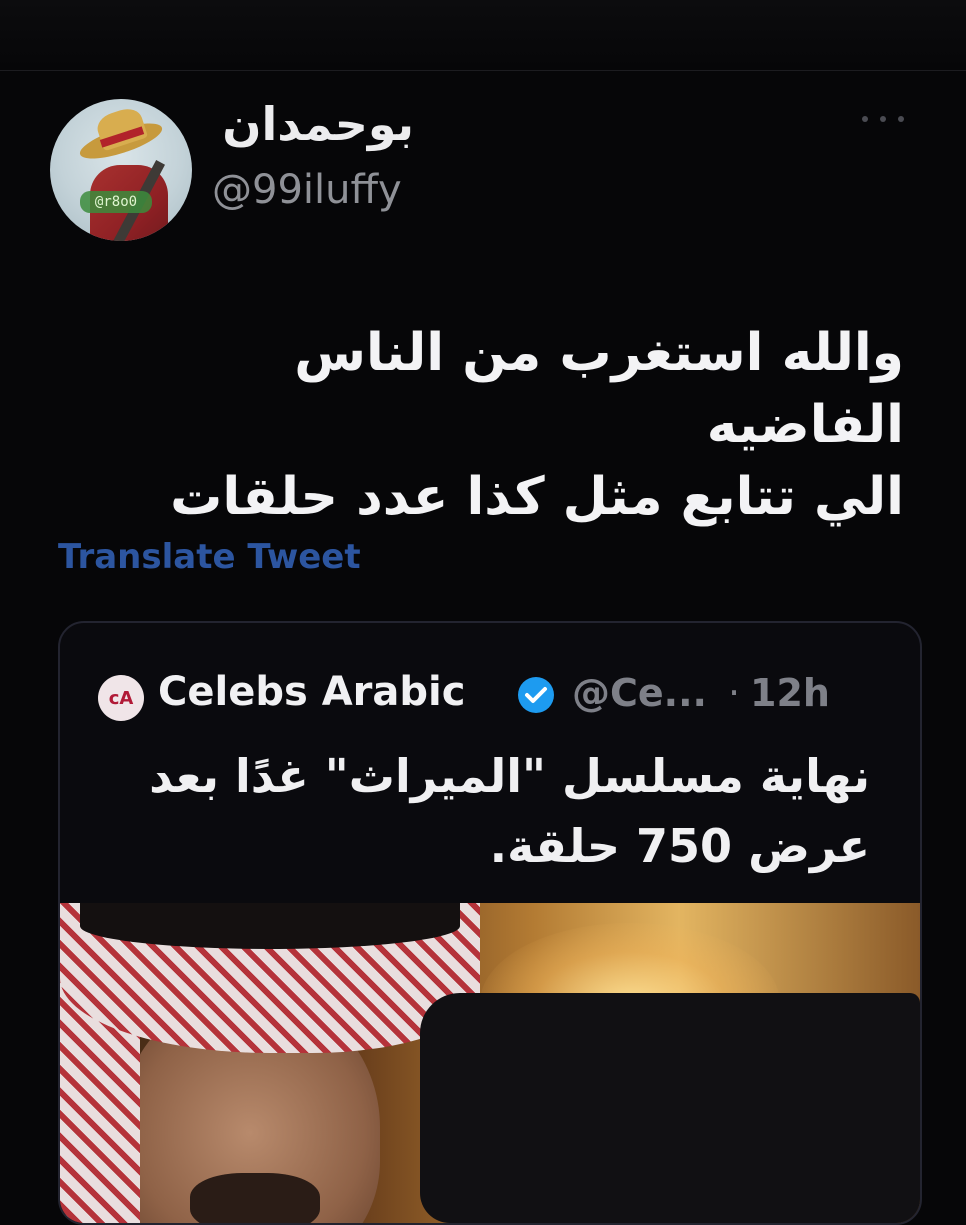 This screenshot has height=1225, width=966. What do you see at coordinates (509, 776) in the screenshot?
I see `quoted-text-line: نهاية مسلسل "الميراث" غدًا بعد` at bounding box center [509, 776].